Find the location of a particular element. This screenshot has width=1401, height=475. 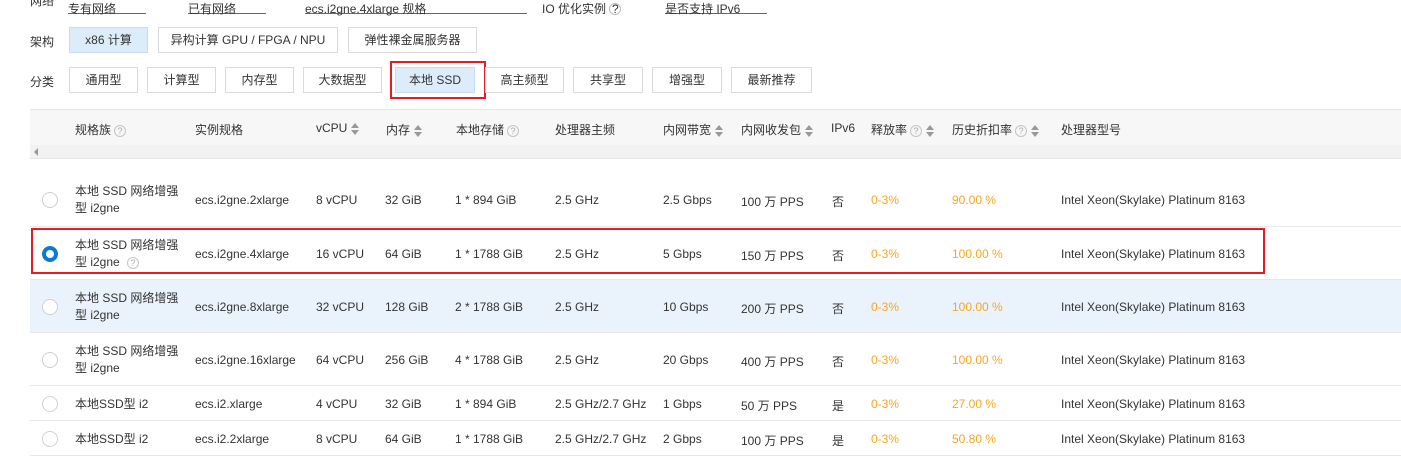

cell-frequency: 2.5 GHz/2.7 GHz is located at coordinates (601, 403).